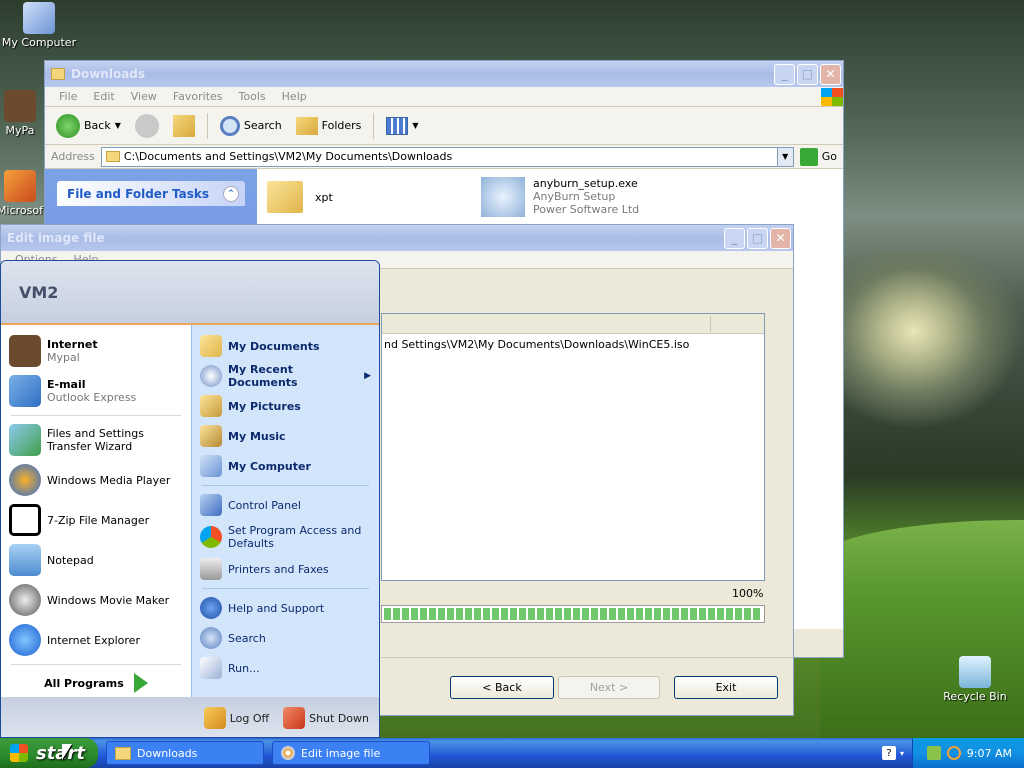 The height and width of the screenshot is (768, 1024). I want to click on setting-program-access: Set Program Access and Defaults, so click(285, 537).